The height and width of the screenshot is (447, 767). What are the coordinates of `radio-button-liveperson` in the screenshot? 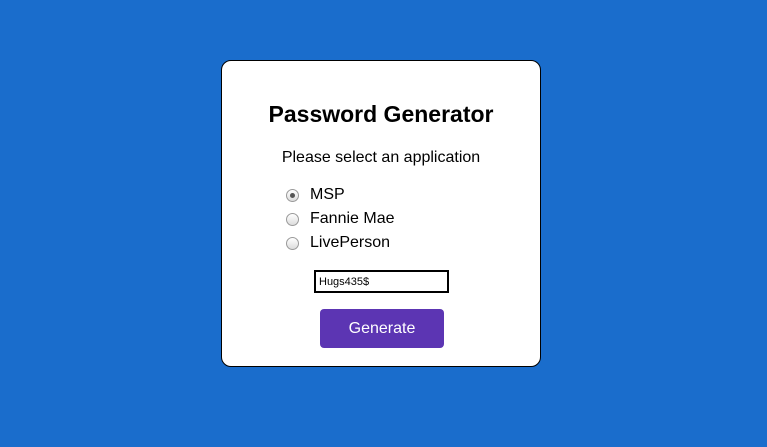 It's located at (292, 243).